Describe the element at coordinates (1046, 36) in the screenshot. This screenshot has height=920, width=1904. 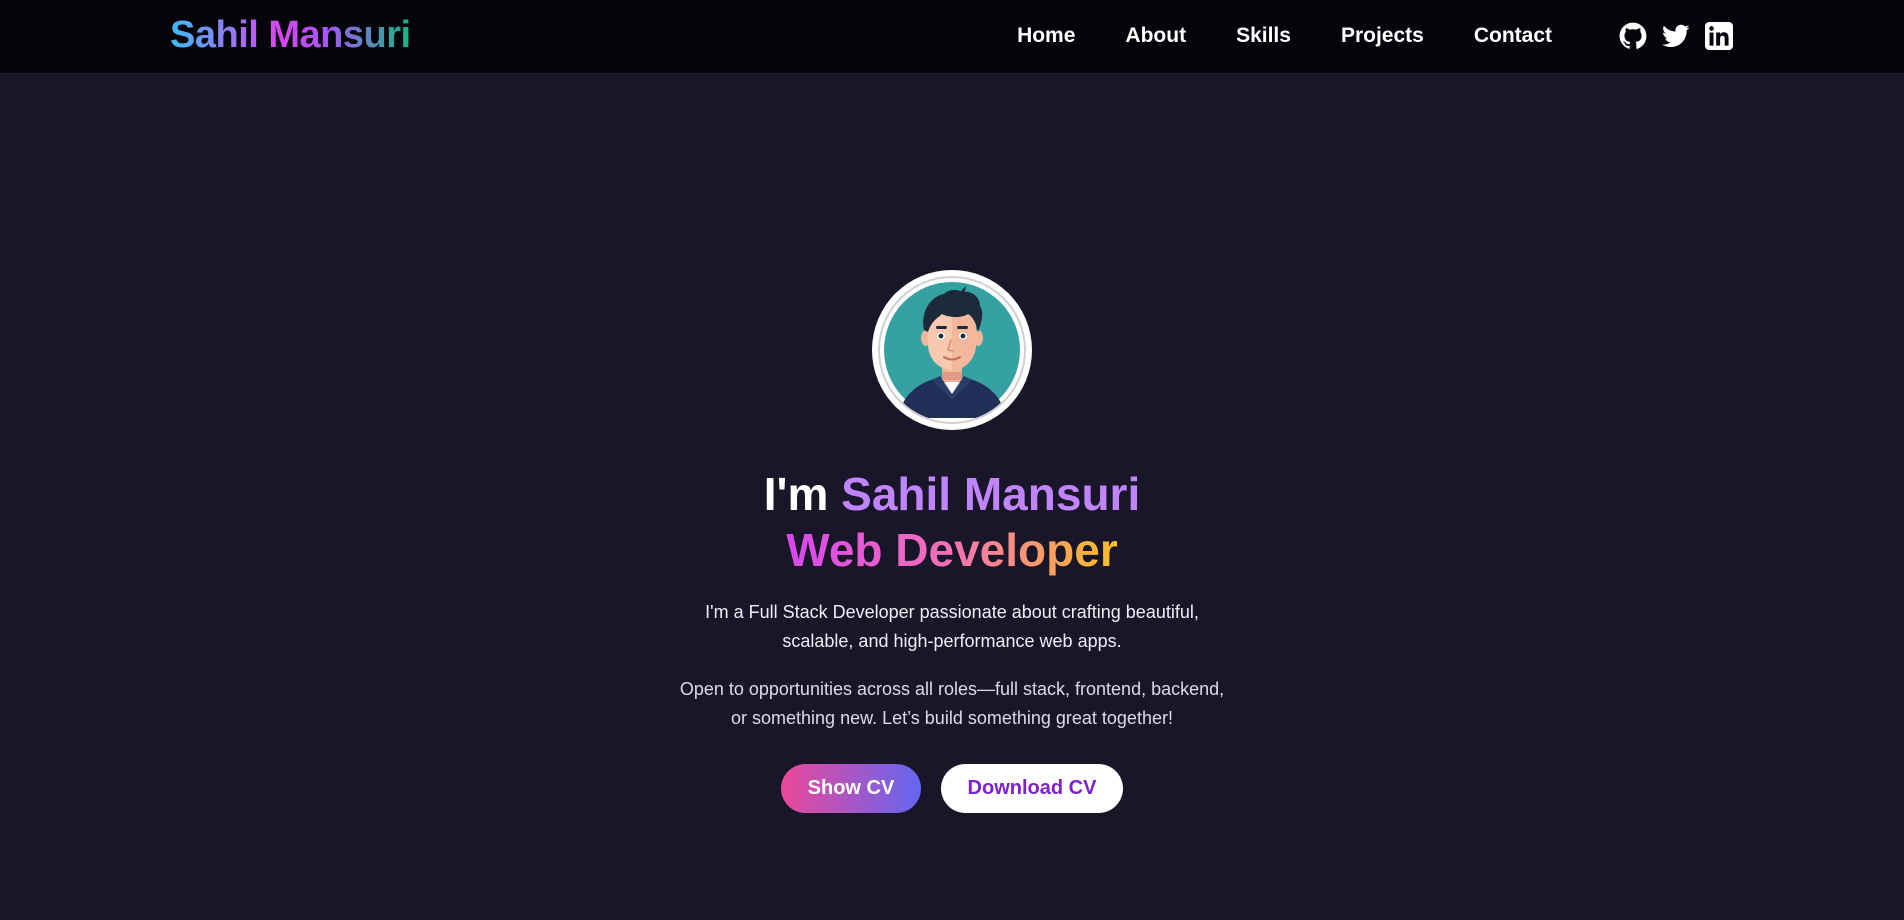
I see `nav-link-home: Home` at that location.